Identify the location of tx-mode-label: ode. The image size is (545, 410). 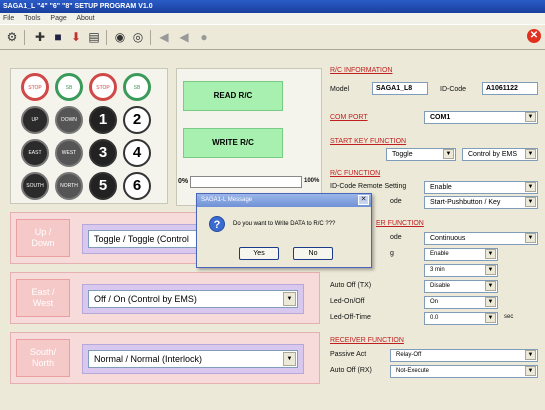
(396, 237).